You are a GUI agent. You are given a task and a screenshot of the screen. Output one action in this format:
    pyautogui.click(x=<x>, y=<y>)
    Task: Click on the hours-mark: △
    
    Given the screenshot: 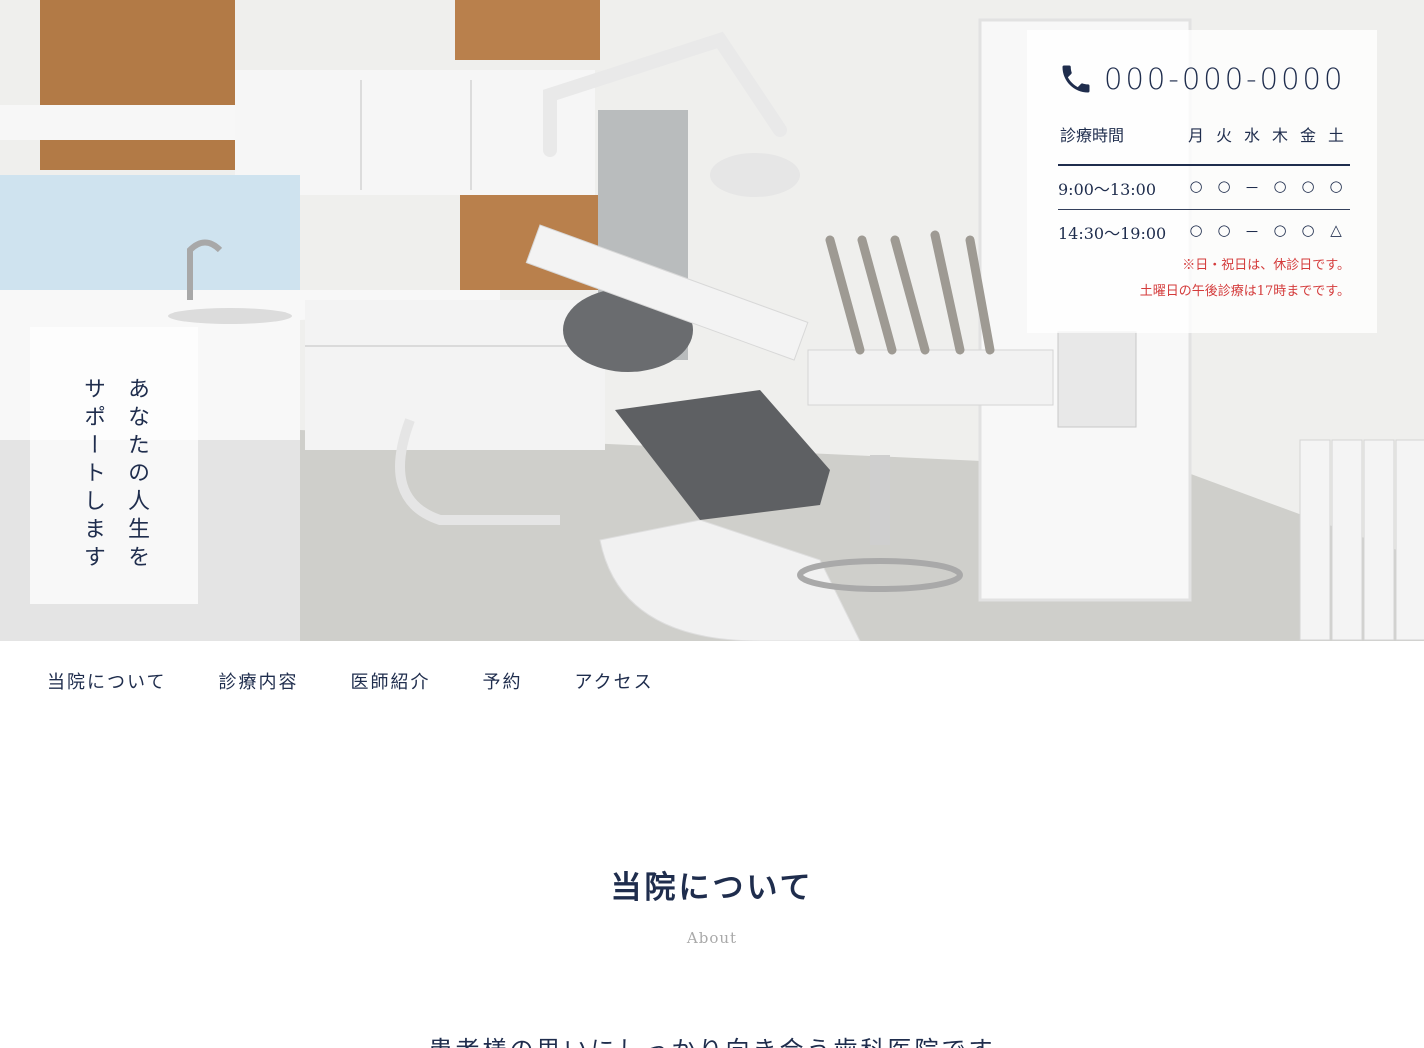 What is the action you would take?
    pyautogui.click(x=1336, y=230)
    